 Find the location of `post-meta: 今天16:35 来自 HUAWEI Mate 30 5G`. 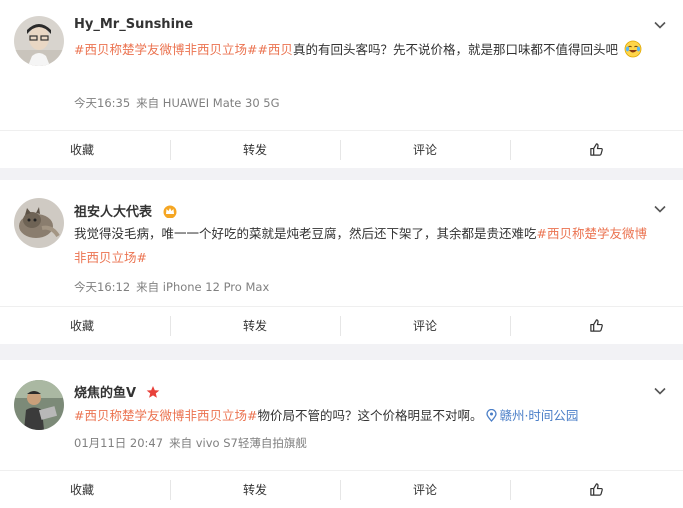

post-meta: 今天16:35 来自 HUAWEI Mate 30 5G is located at coordinates (177, 103).